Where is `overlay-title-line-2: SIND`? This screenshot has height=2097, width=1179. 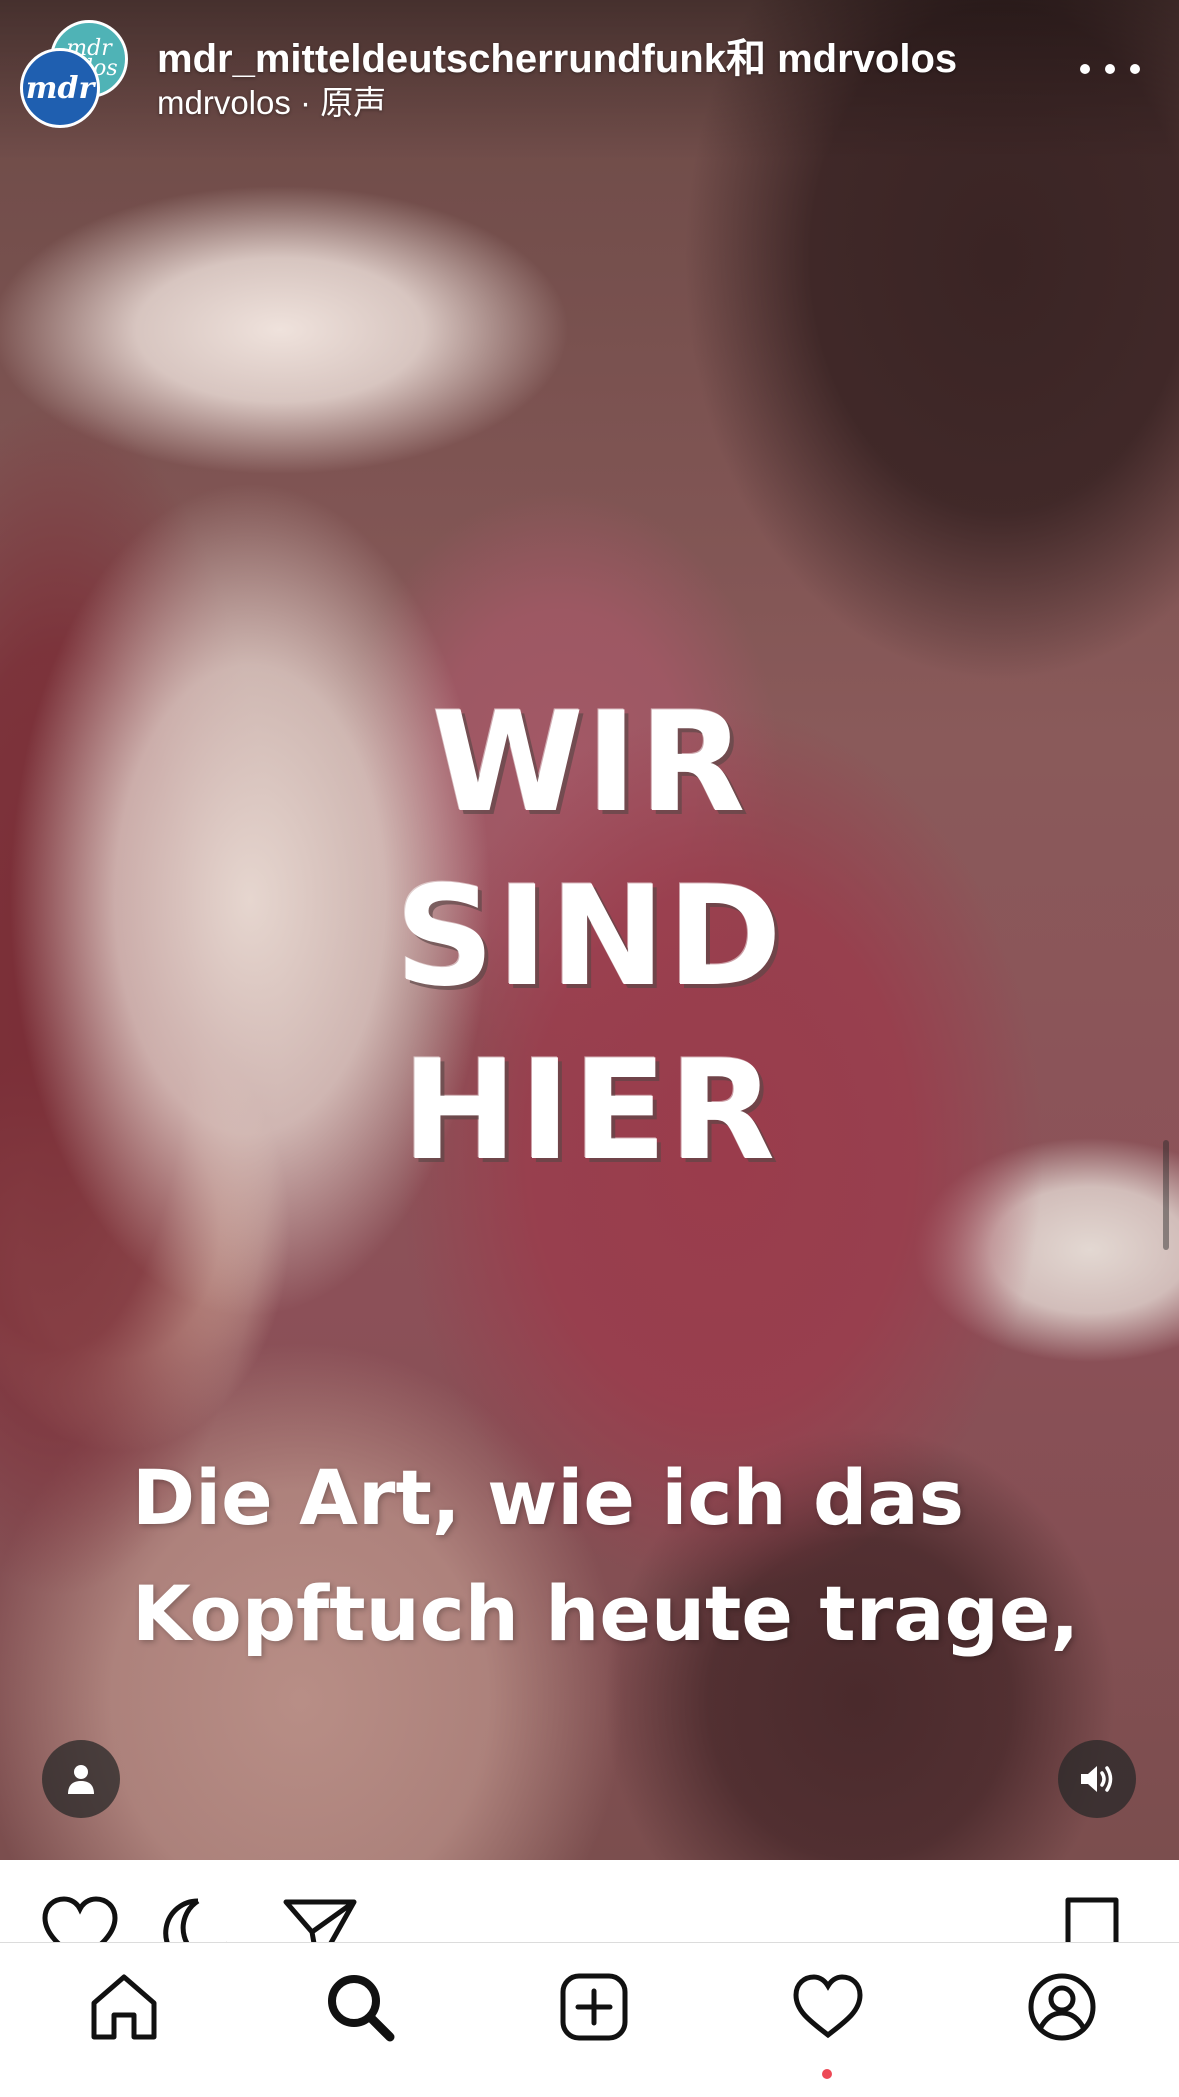
overlay-title-line-2: SIND is located at coordinates (589, 936).